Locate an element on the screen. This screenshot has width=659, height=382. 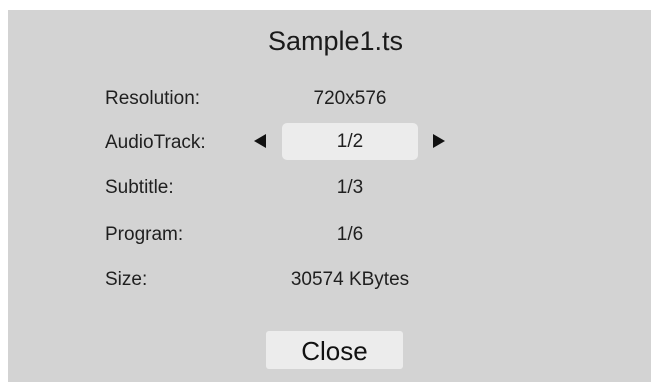
resolution-label: Resolution: is located at coordinates (153, 98).